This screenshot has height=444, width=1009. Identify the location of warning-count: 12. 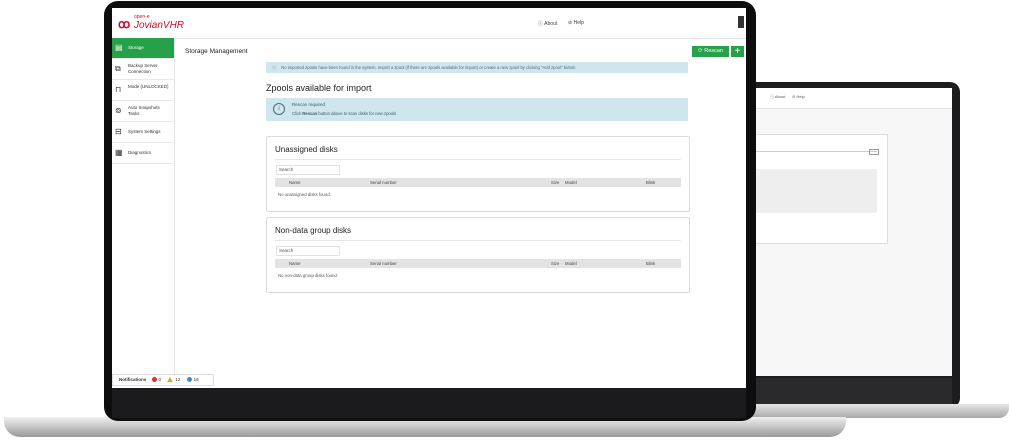
(178, 379).